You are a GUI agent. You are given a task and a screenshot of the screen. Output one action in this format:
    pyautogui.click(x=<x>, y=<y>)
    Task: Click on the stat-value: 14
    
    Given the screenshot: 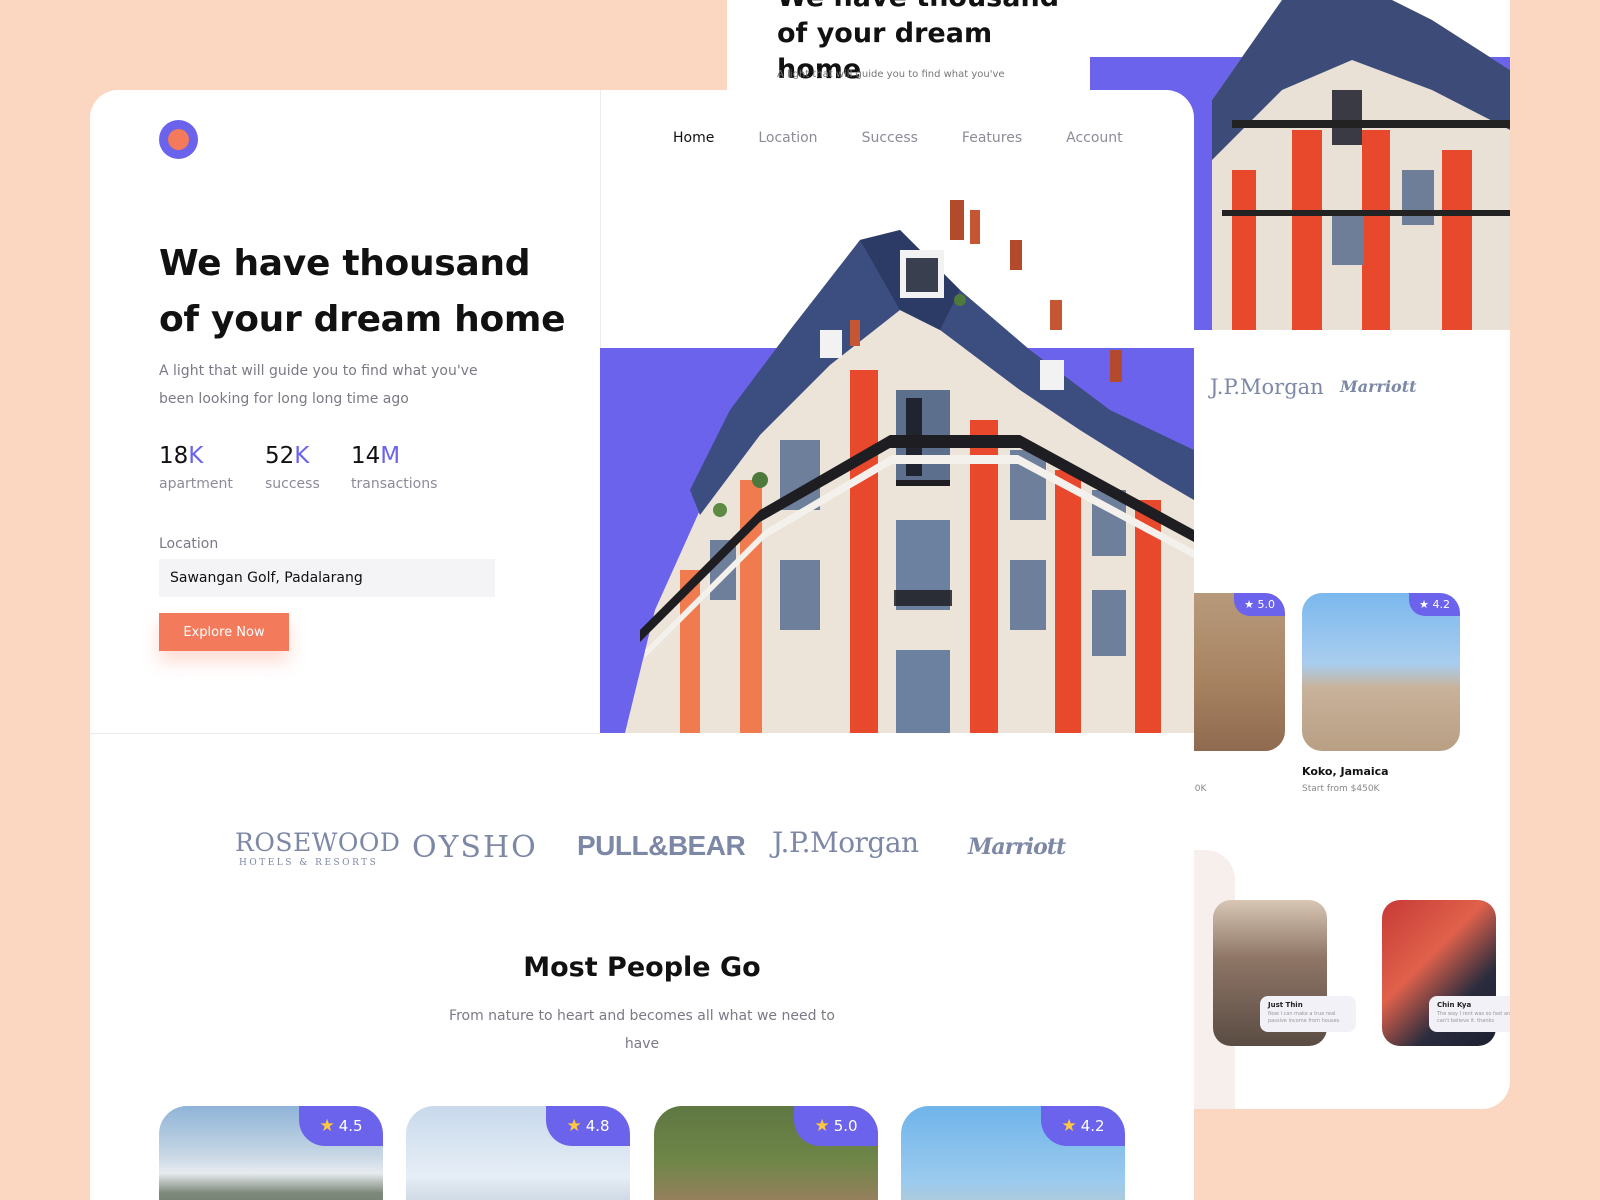 What is the action you would take?
    pyautogui.click(x=366, y=456)
    